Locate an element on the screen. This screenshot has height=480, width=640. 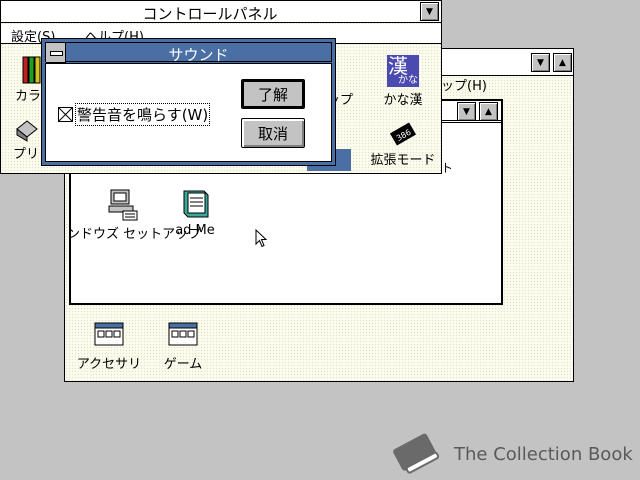
extended-mode-icon-item: 386 拡張モード is located at coordinates (403, 144).